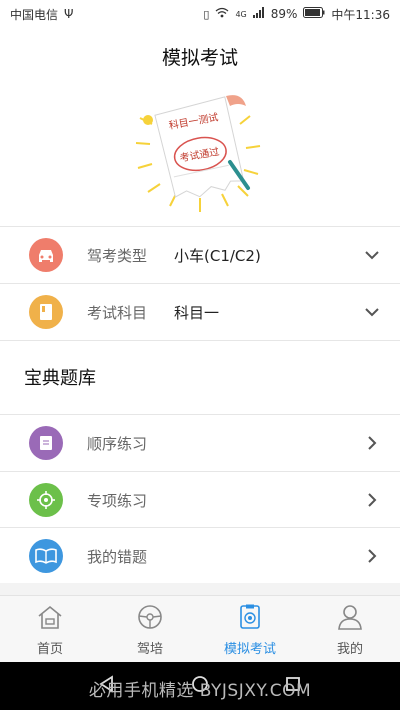  I want to click on wrong-questions-label: 我的错题, so click(117, 556).